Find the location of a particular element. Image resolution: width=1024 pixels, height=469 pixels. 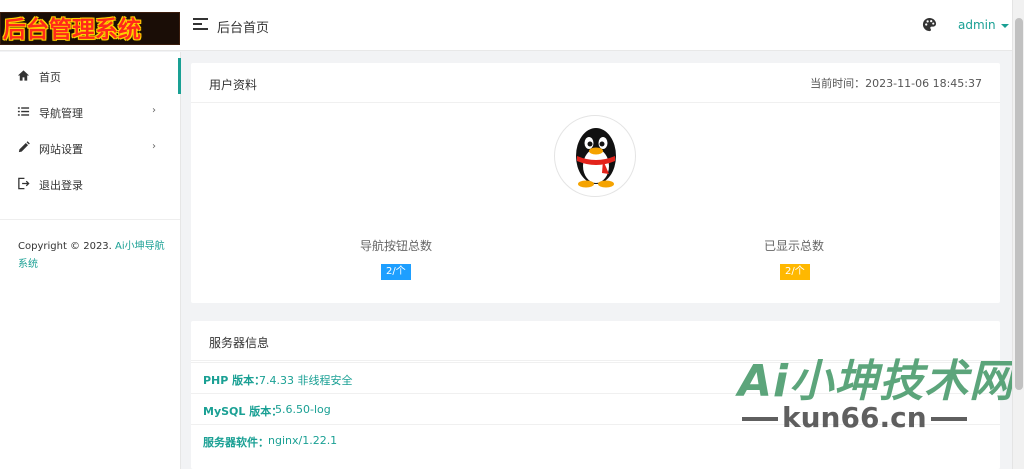

info-key: 服务器软件： is located at coordinates (236, 442).